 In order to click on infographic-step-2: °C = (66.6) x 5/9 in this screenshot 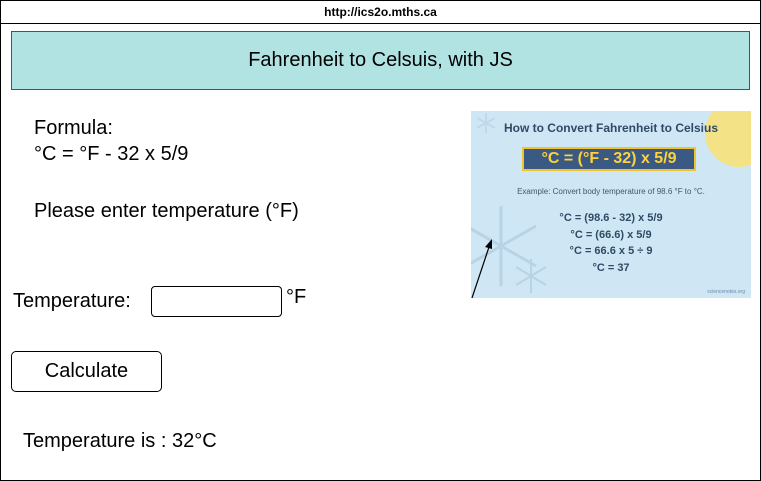, I will do `click(611, 235)`.